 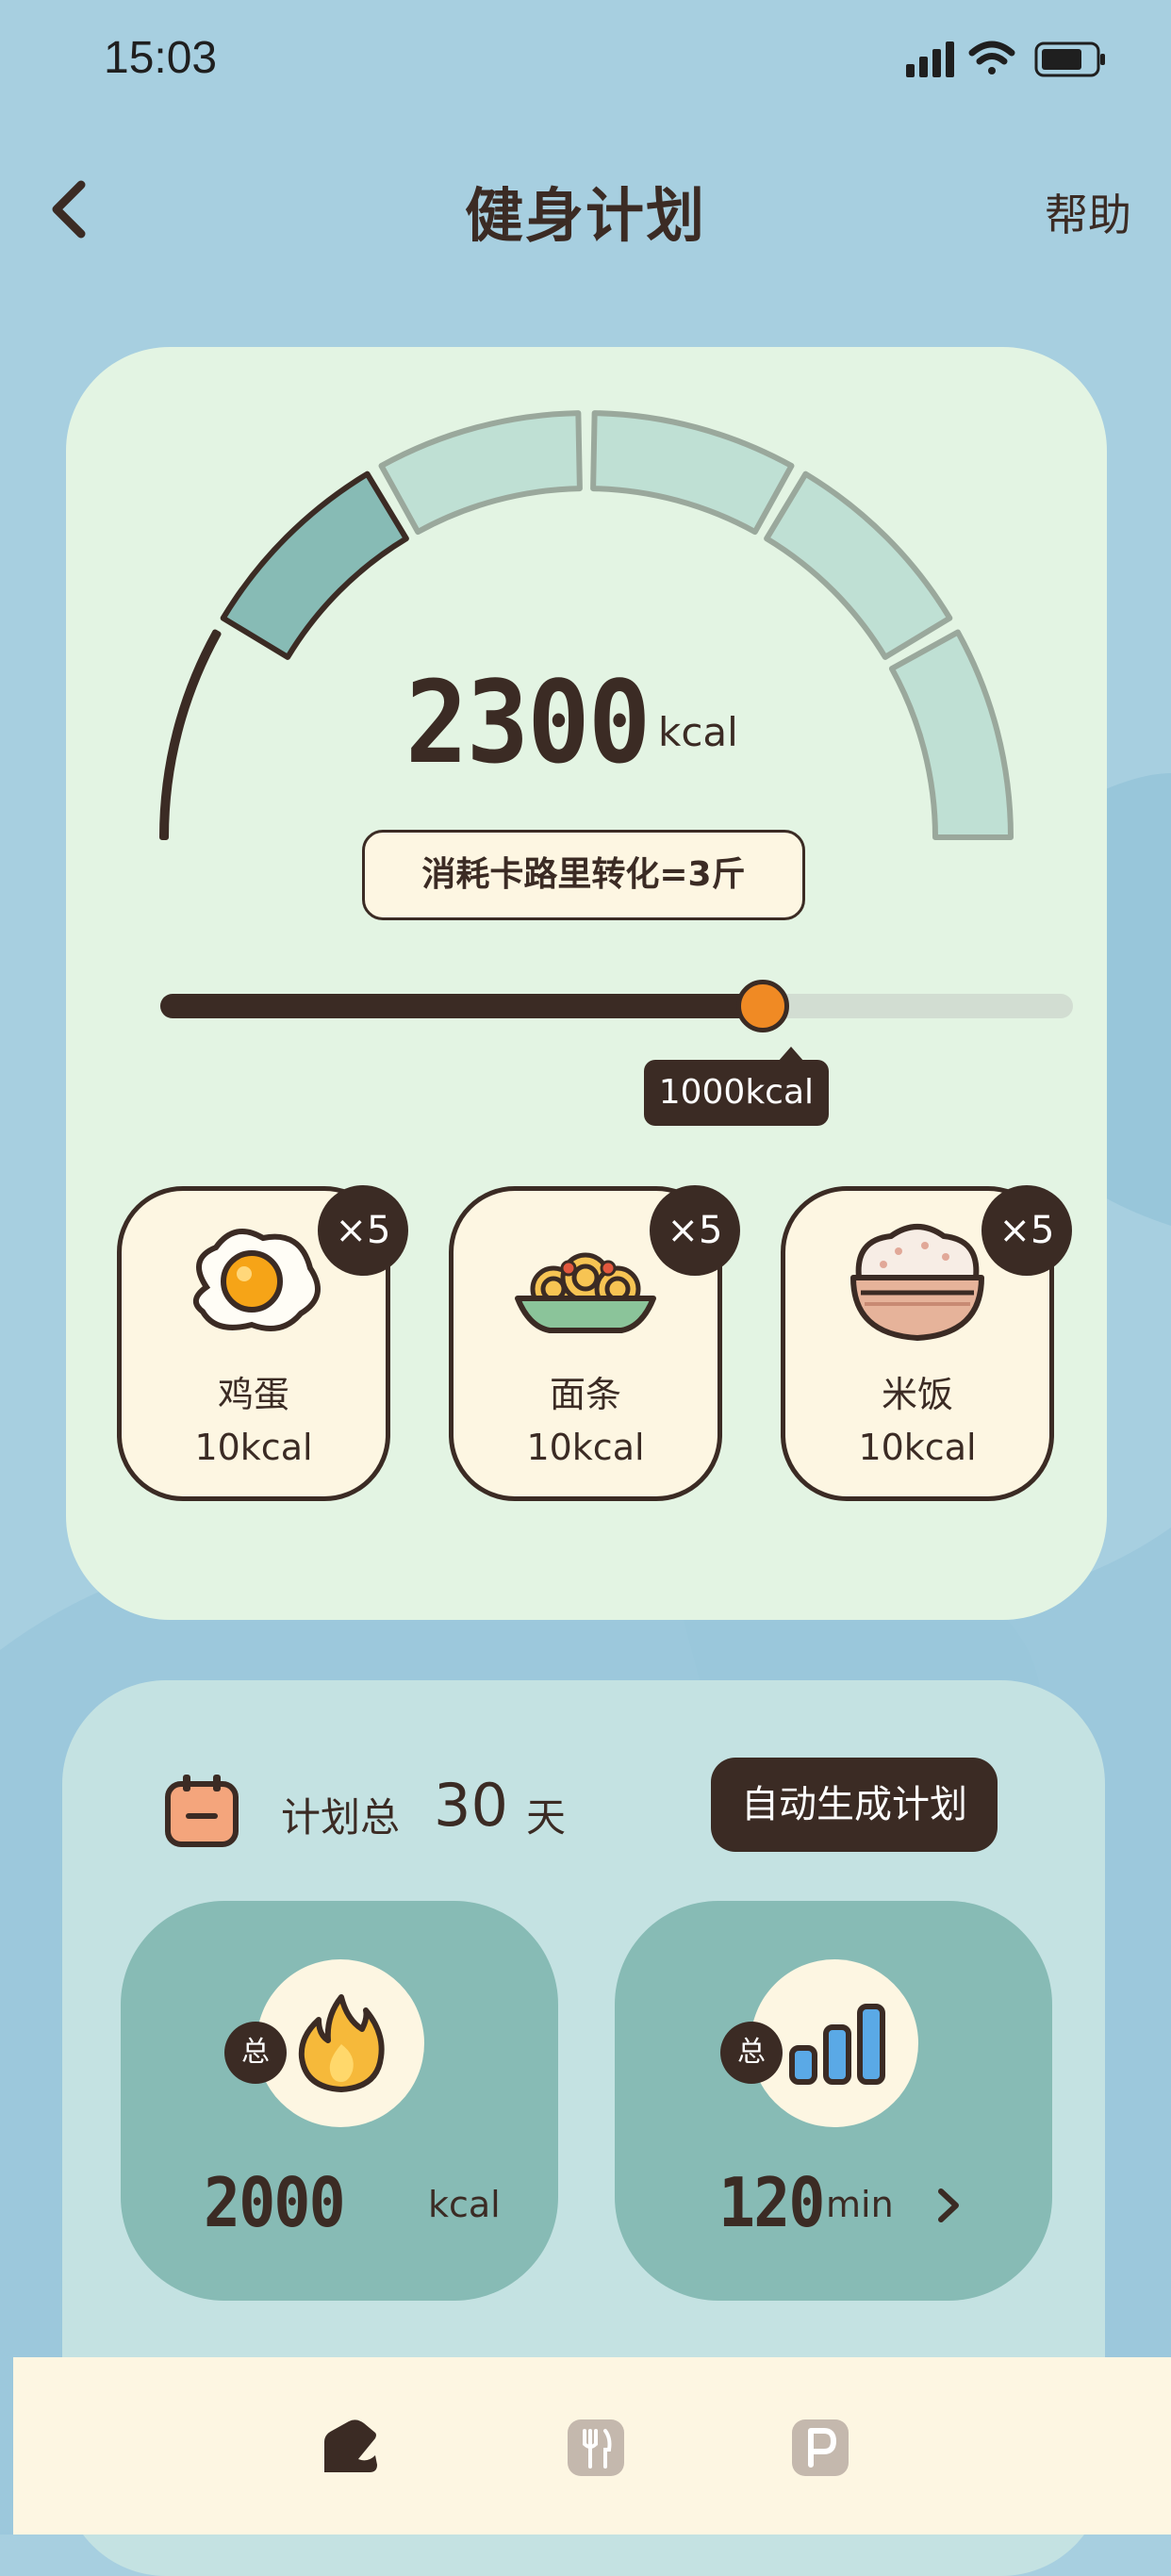 I want to click on food-name: 面条, so click(x=585, y=1394).